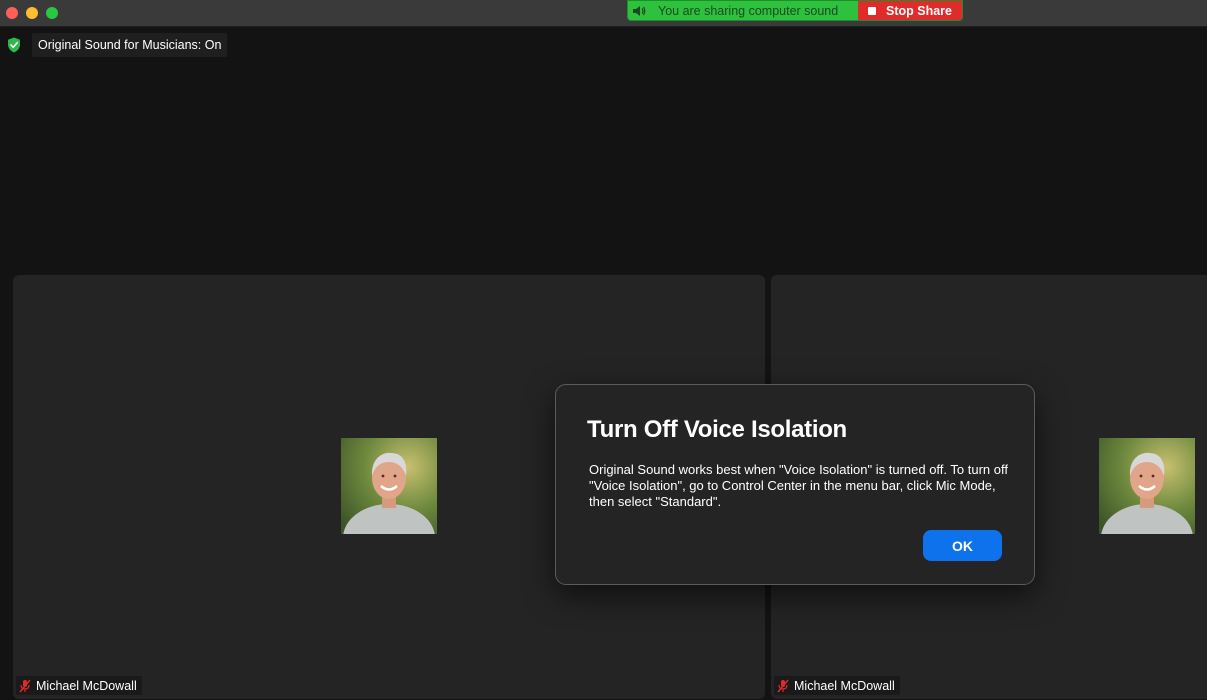  What do you see at coordinates (603, 13) in the screenshot?
I see `window-titlebar` at bounding box center [603, 13].